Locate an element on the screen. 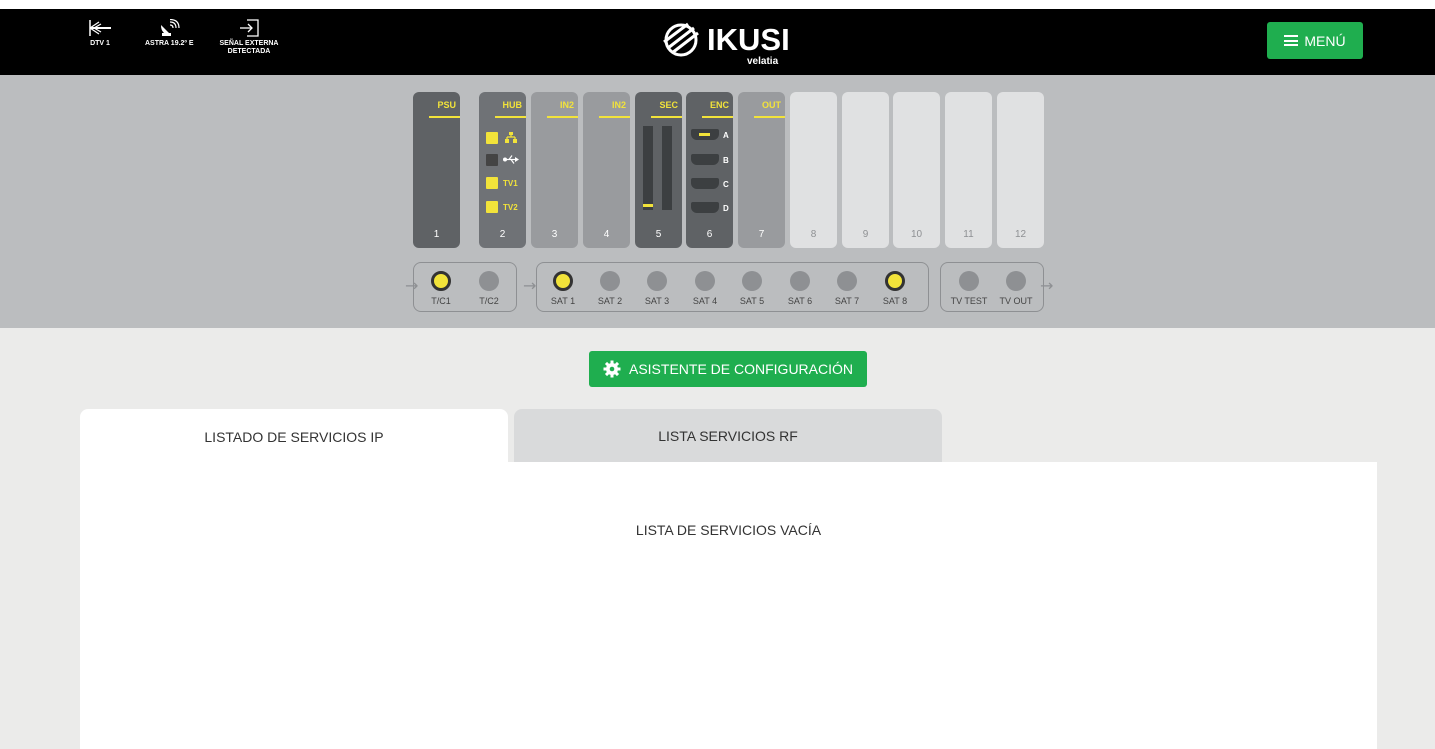  led-sat7 is located at coordinates (847, 281).